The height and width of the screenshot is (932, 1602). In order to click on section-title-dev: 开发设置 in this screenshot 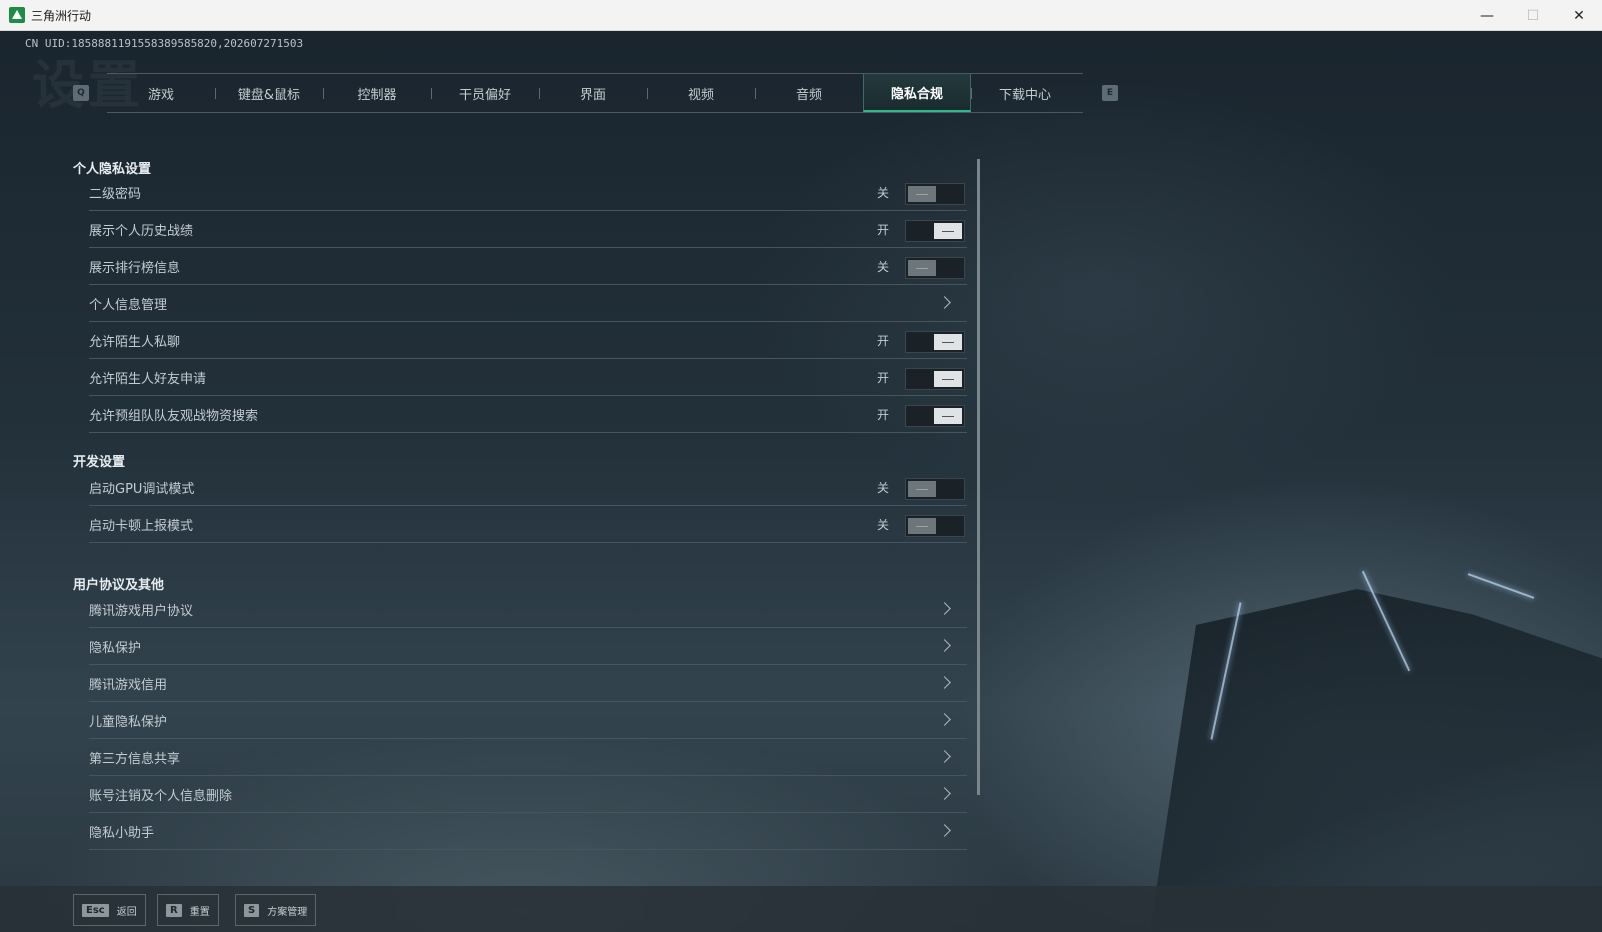, I will do `click(99, 462)`.